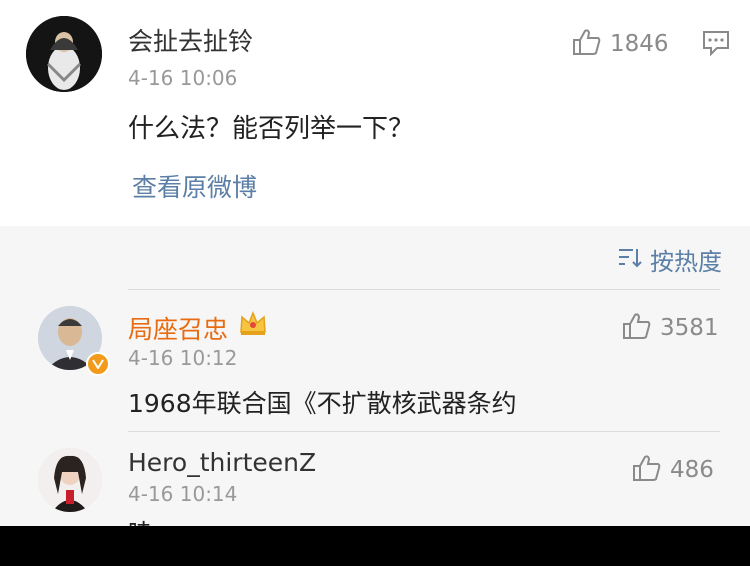 The width and height of the screenshot is (750, 566). Describe the element at coordinates (630, 260) in the screenshot. I see `sort-icon` at that location.